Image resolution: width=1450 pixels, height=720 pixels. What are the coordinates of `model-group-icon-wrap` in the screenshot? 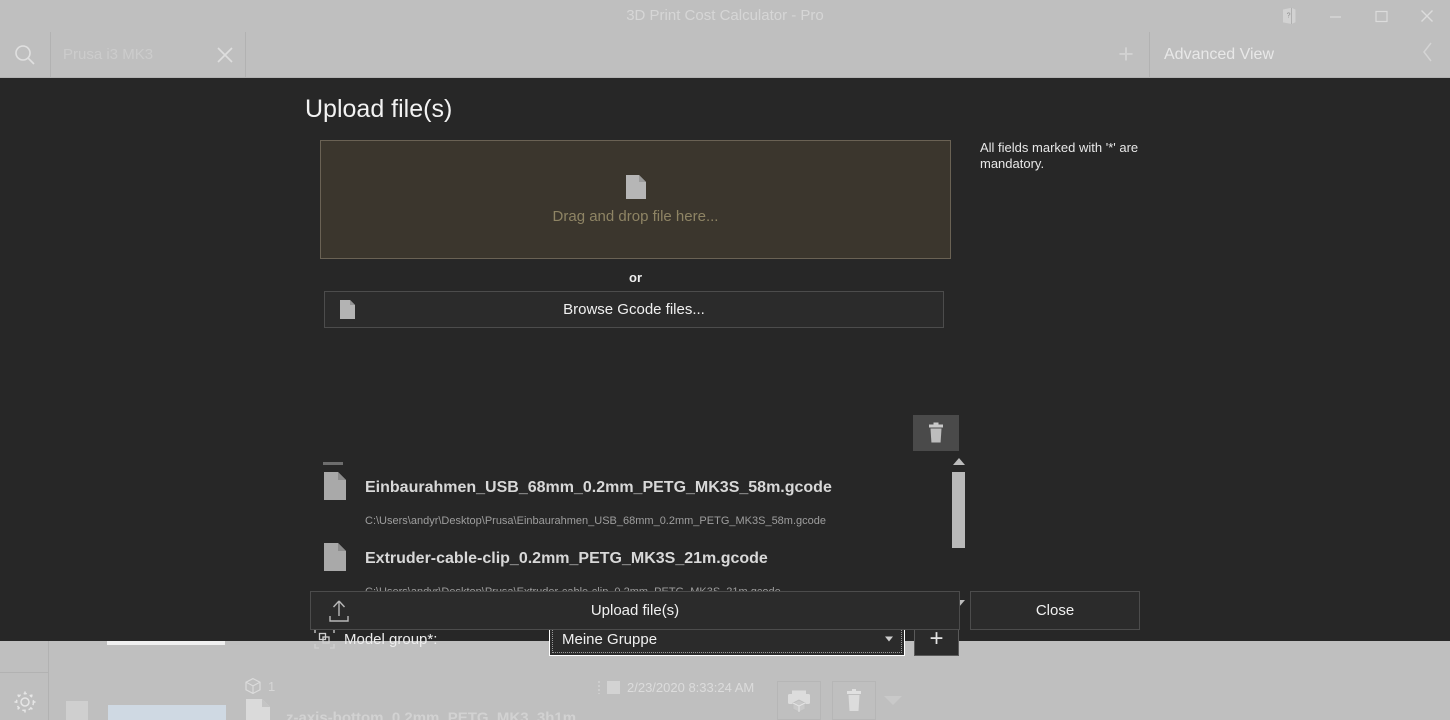 It's located at (324, 641).